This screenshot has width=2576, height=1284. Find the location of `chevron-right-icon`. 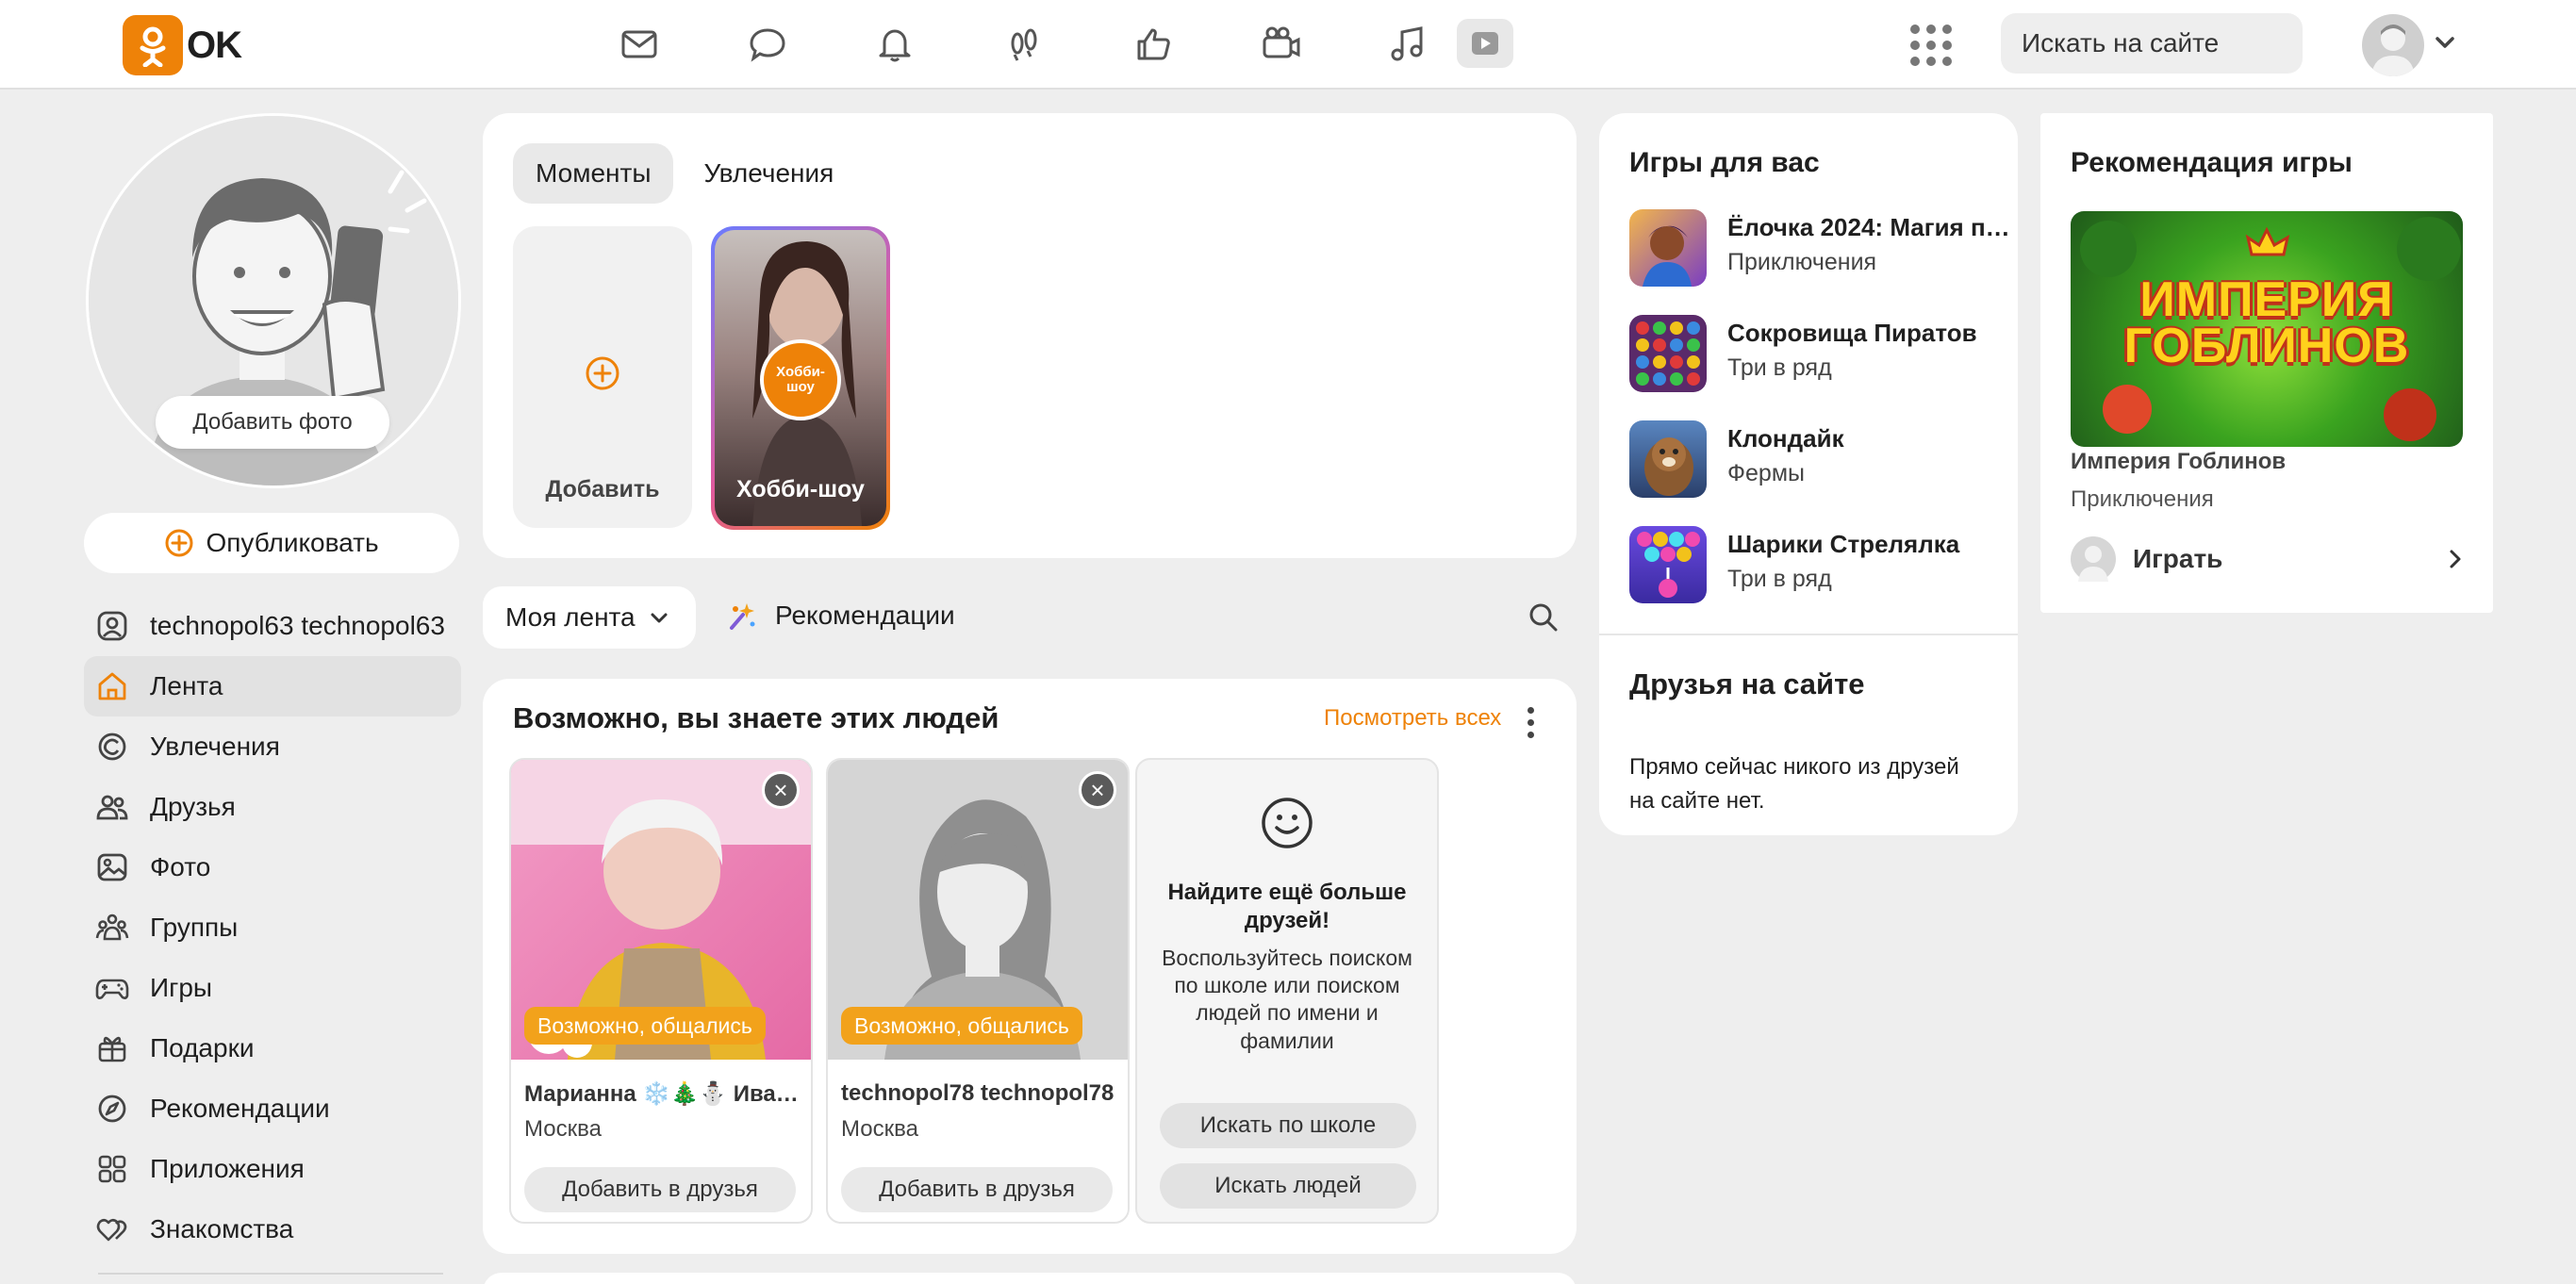

chevron-right-icon is located at coordinates (2455, 559).